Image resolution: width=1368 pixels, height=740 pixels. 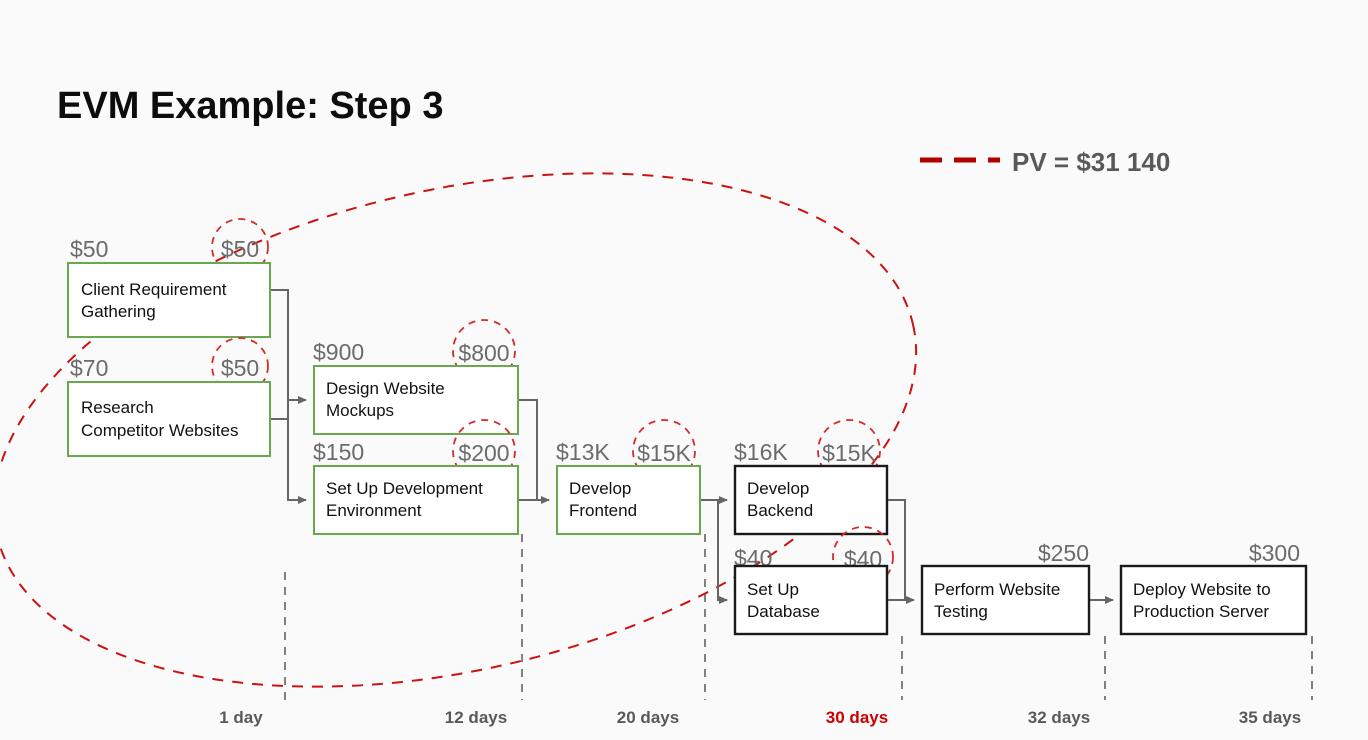 What do you see at coordinates (1059, 717) in the screenshot?
I see `timeline-label-32days: 32 days` at bounding box center [1059, 717].